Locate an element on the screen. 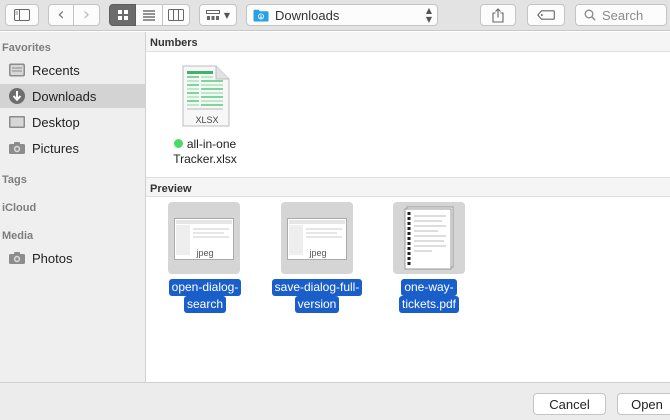 Image resolution: width=670 pixels, height=420 pixels. sidebar-item-label: Recents is located at coordinates (56, 70).